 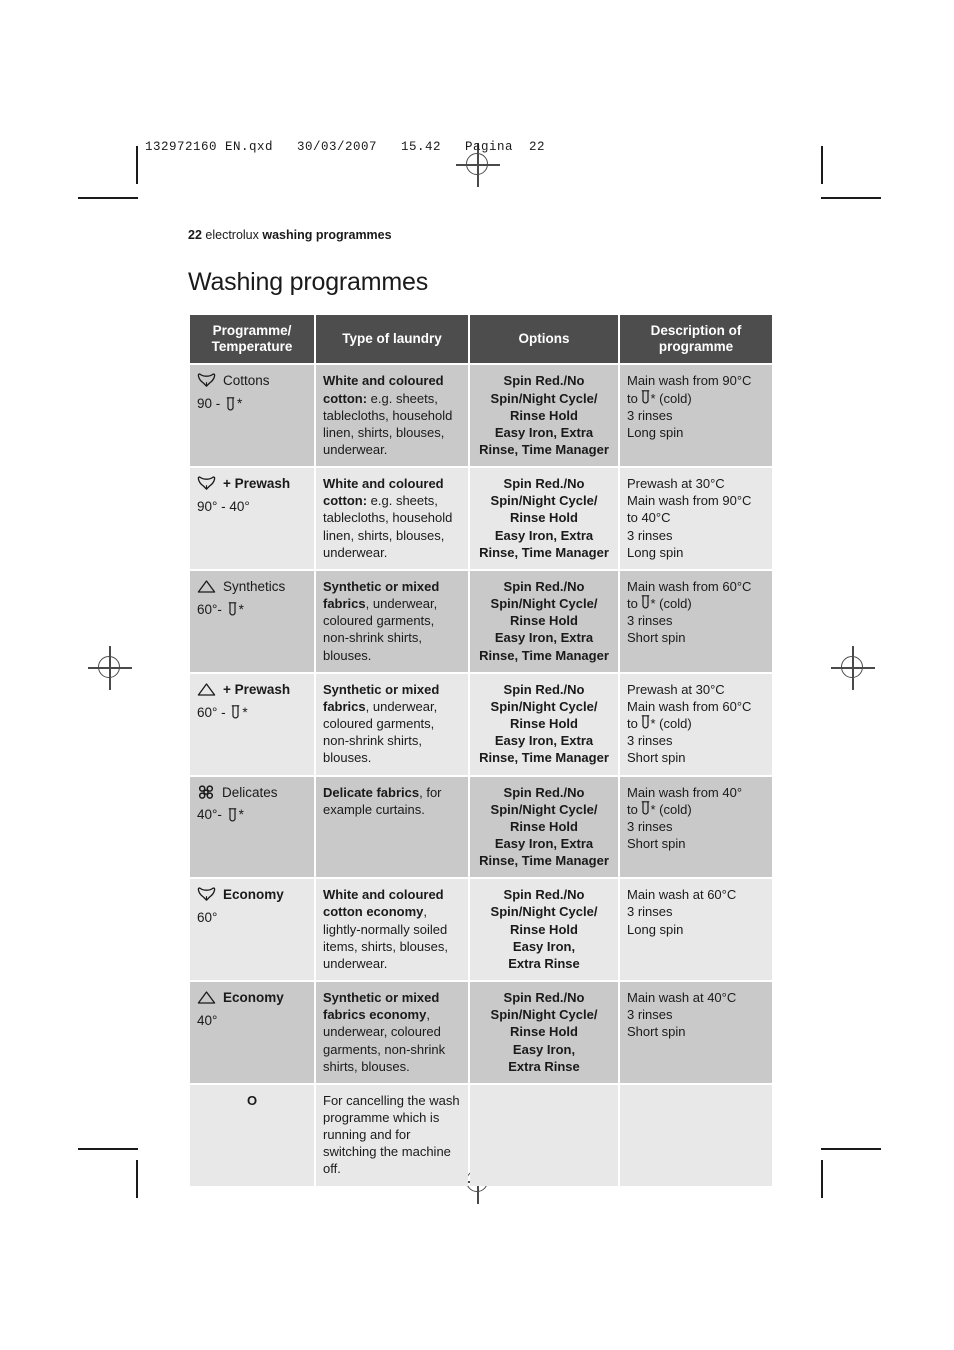 What do you see at coordinates (656, 638) in the screenshot?
I see `description-line: Short spin` at bounding box center [656, 638].